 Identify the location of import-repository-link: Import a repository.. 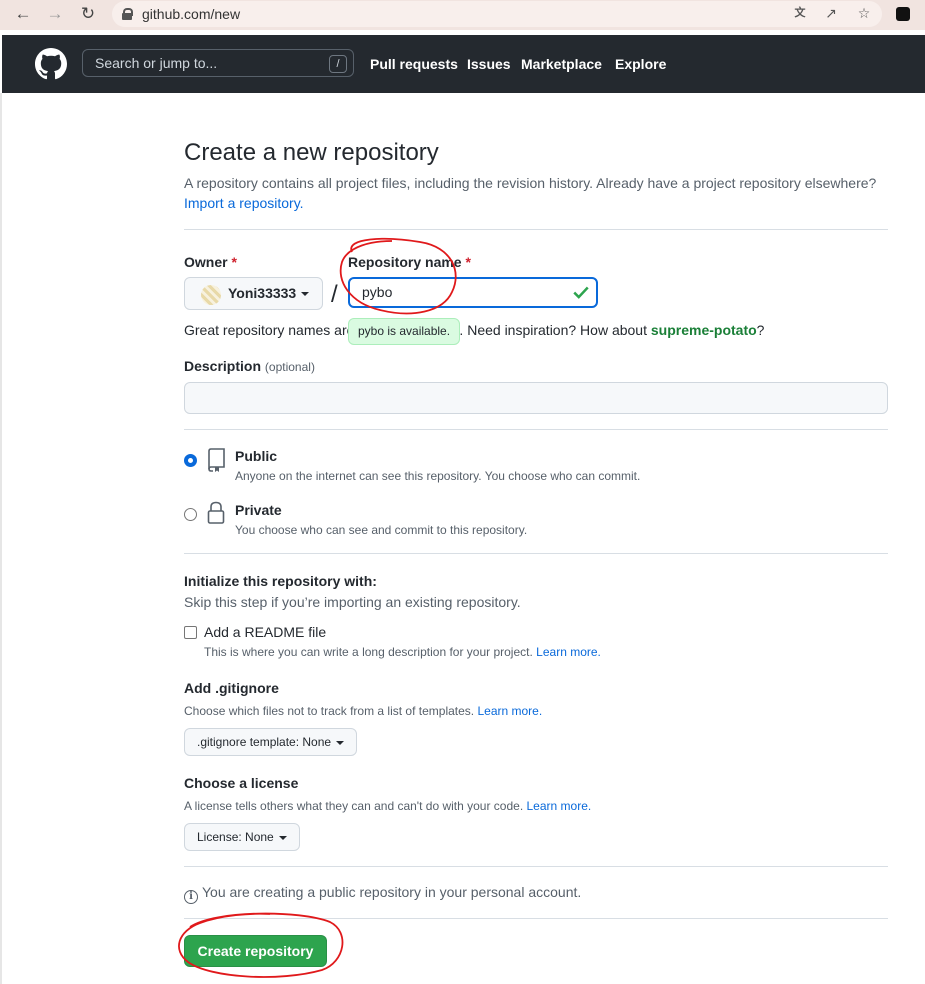
(244, 203).